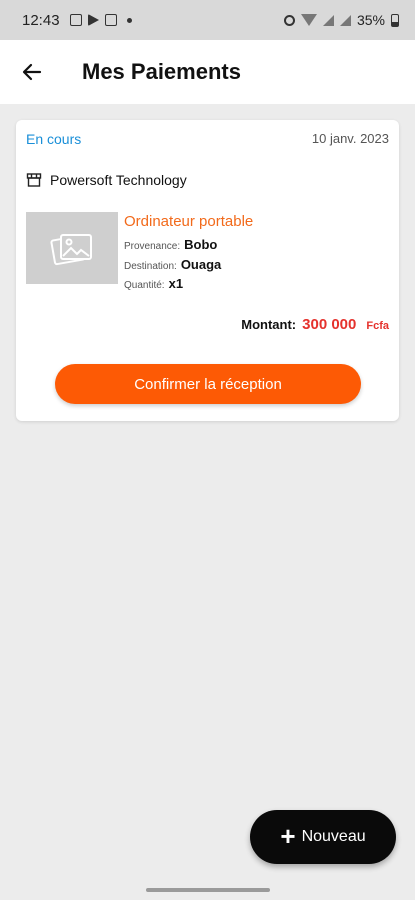 Image resolution: width=415 pixels, height=900 pixels. Describe the element at coordinates (370, 20) in the screenshot. I see `battery-level: 35%` at that location.